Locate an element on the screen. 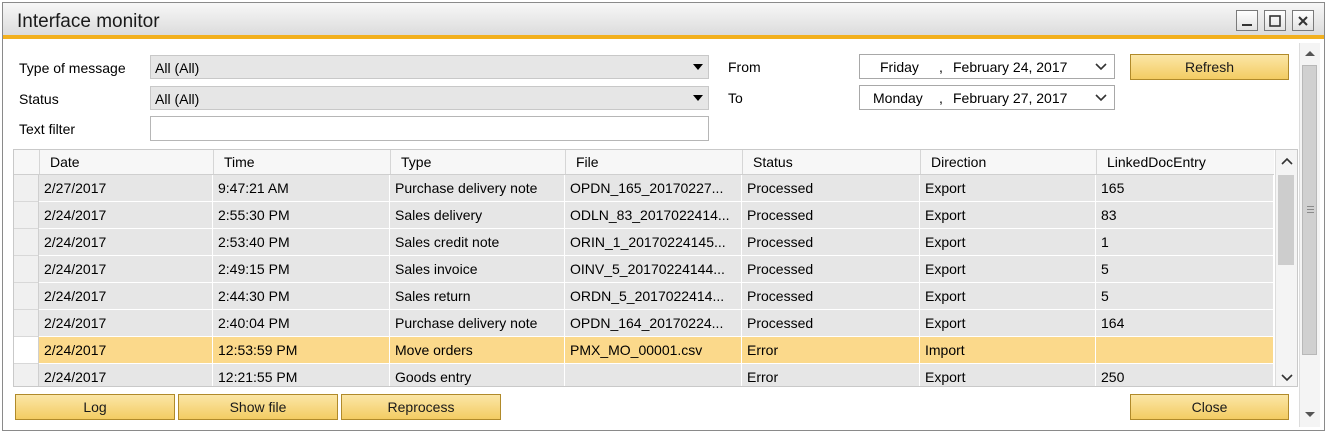 The width and height of the screenshot is (1329, 435). cell-linkeddocentry: 1 is located at coordinates (1185, 242).